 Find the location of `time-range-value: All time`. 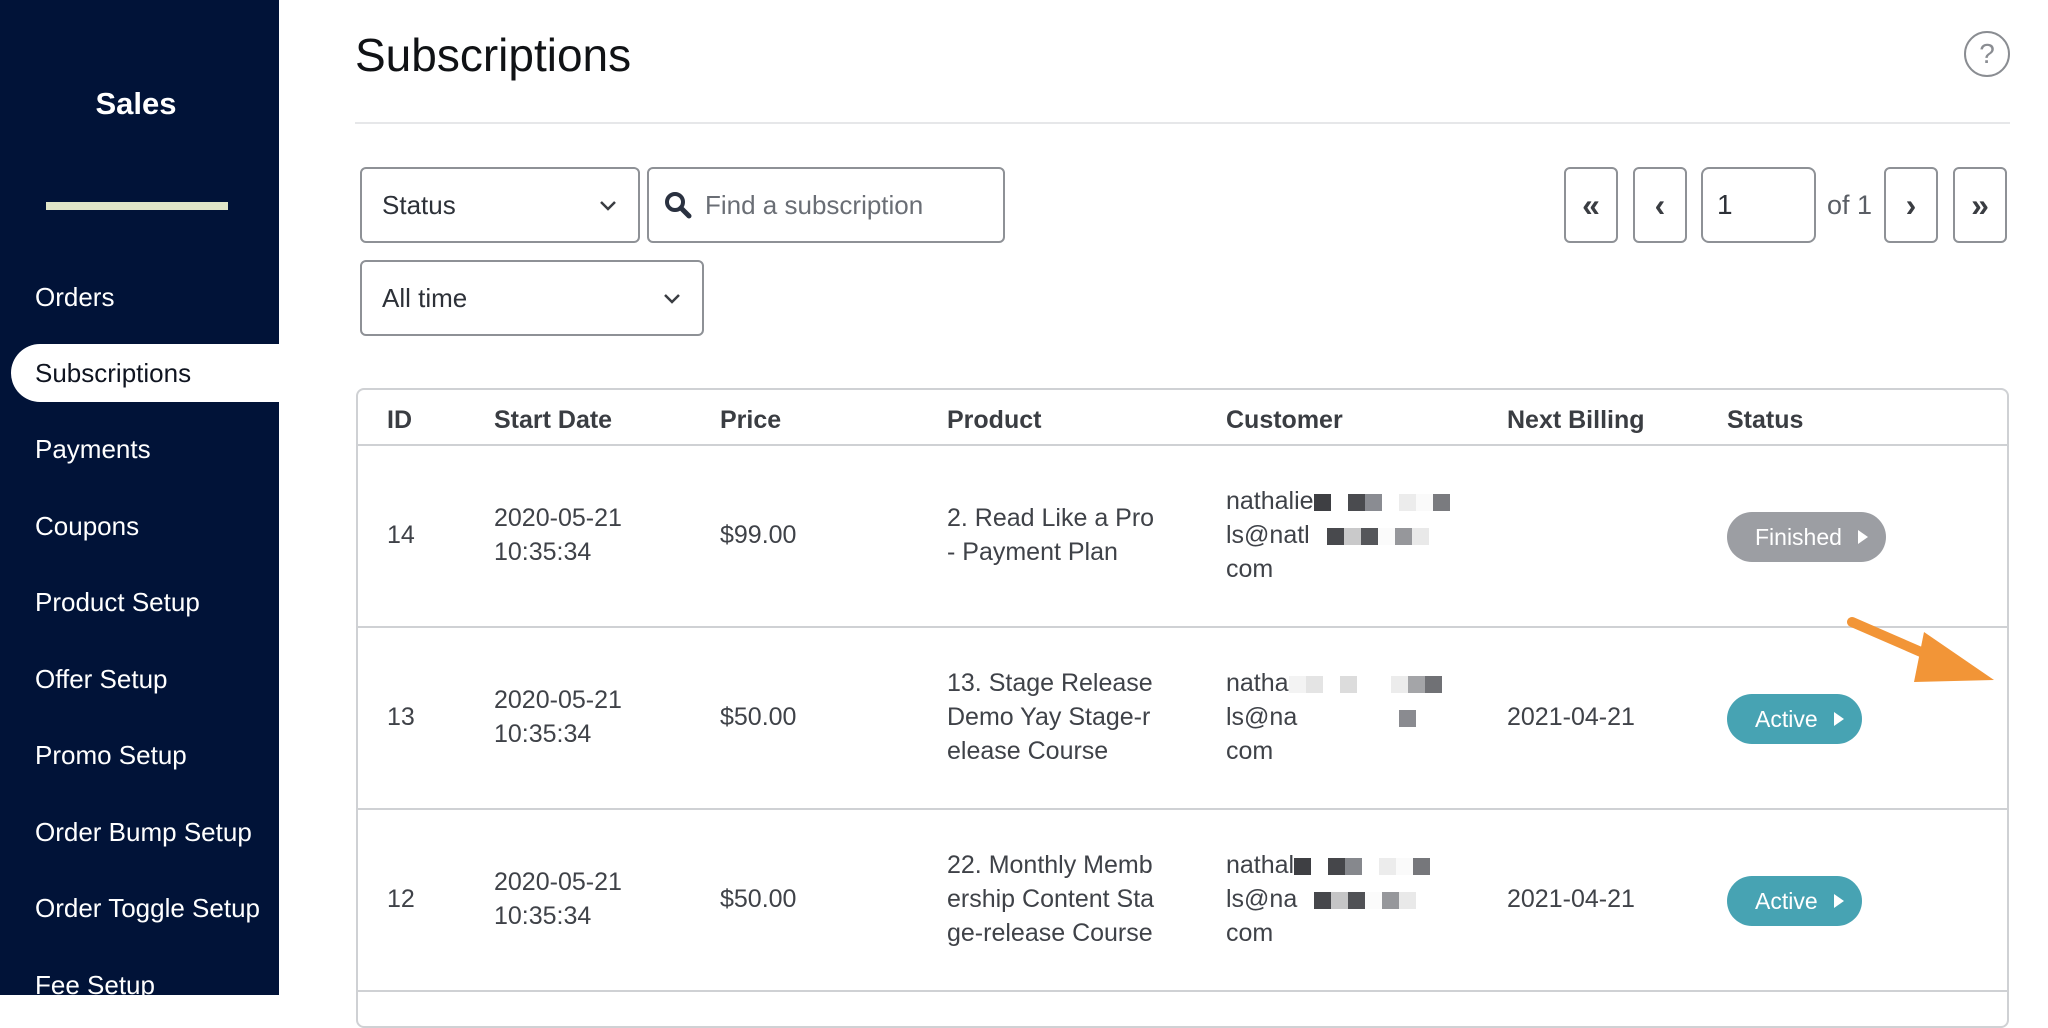

time-range-value: All time is located at coordinates (424, 298).